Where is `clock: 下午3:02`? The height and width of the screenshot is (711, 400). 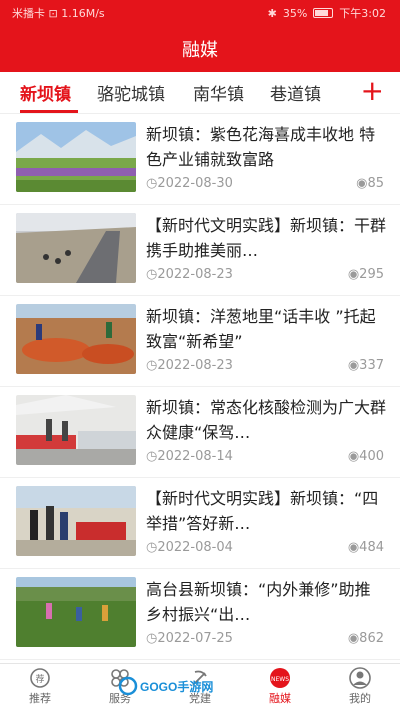 clock: 下午3:02 is located at coordinates (362, 13).